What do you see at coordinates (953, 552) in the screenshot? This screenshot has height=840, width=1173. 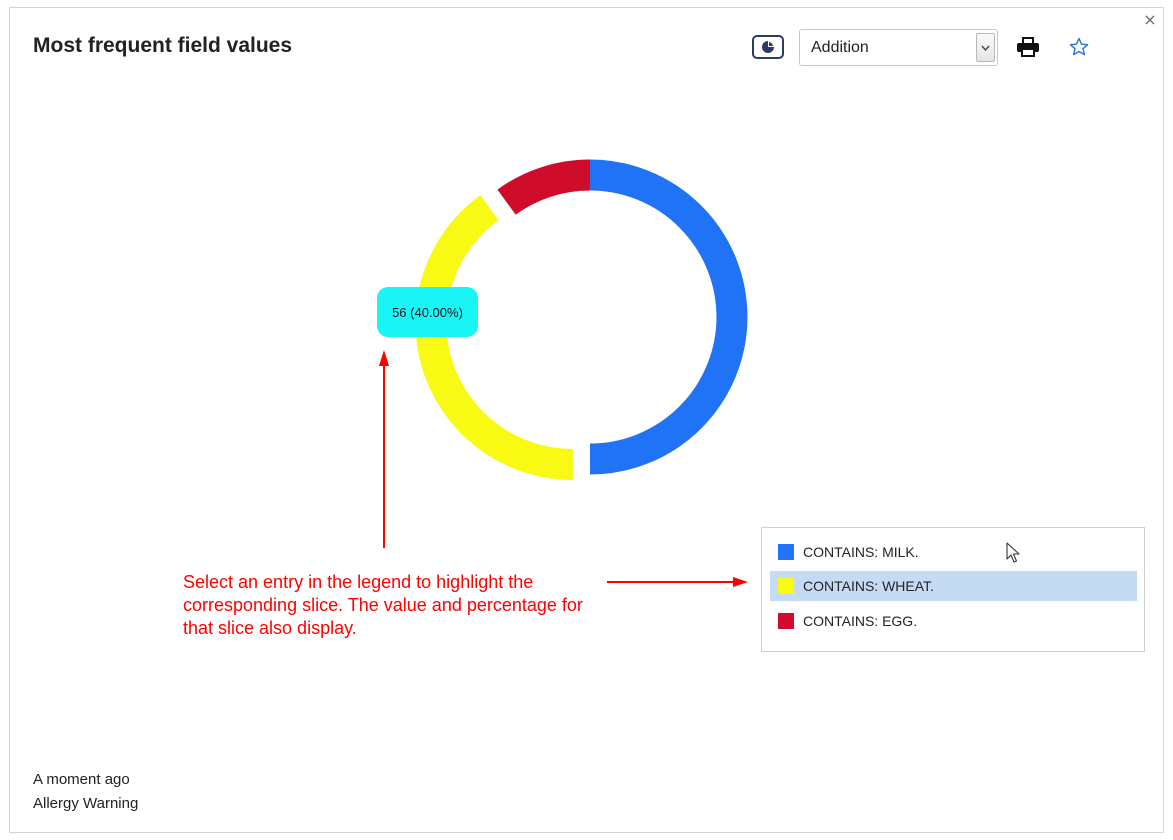 I see `legend-item-milk: CONTAINS: MILK.` at bounding box center [953, 552].